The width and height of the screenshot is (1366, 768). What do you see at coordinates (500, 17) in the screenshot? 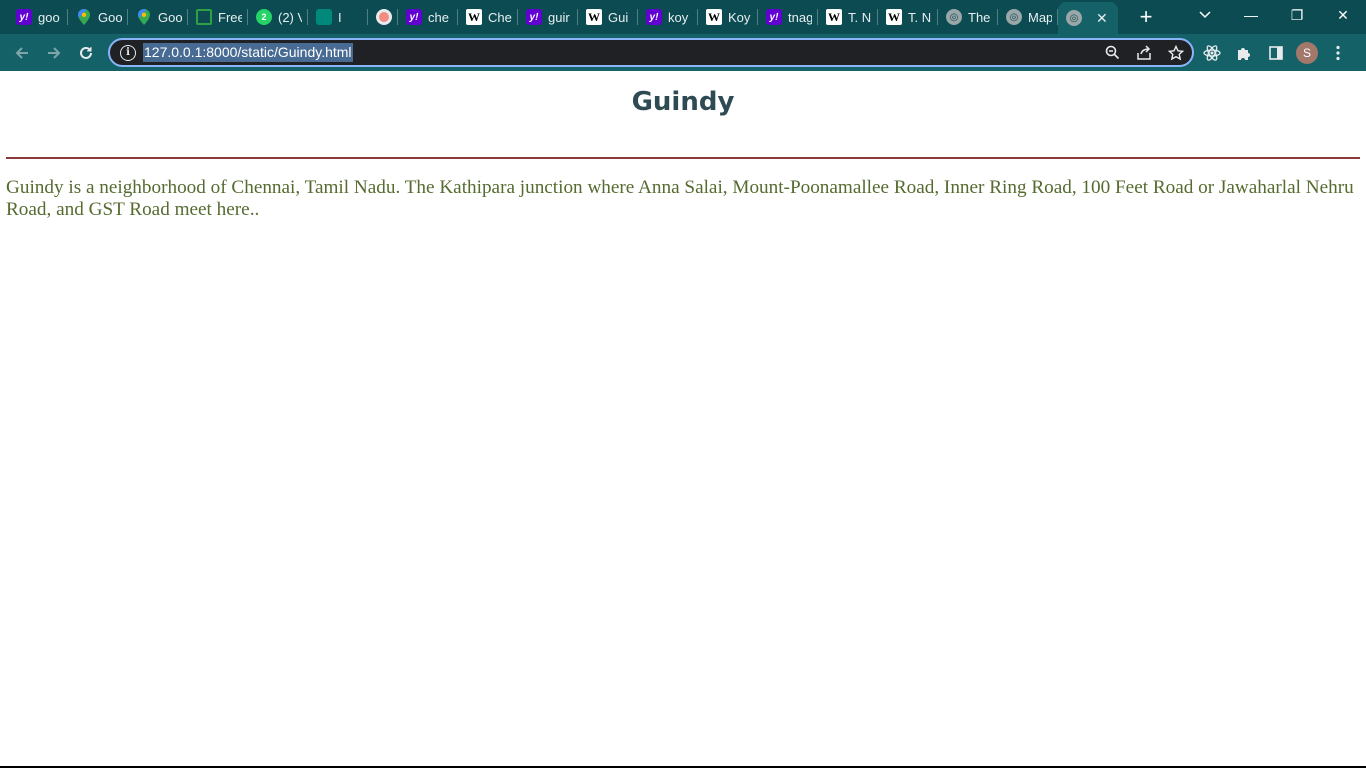
I see `tab-title: Che` at bounding box center [500, 17].